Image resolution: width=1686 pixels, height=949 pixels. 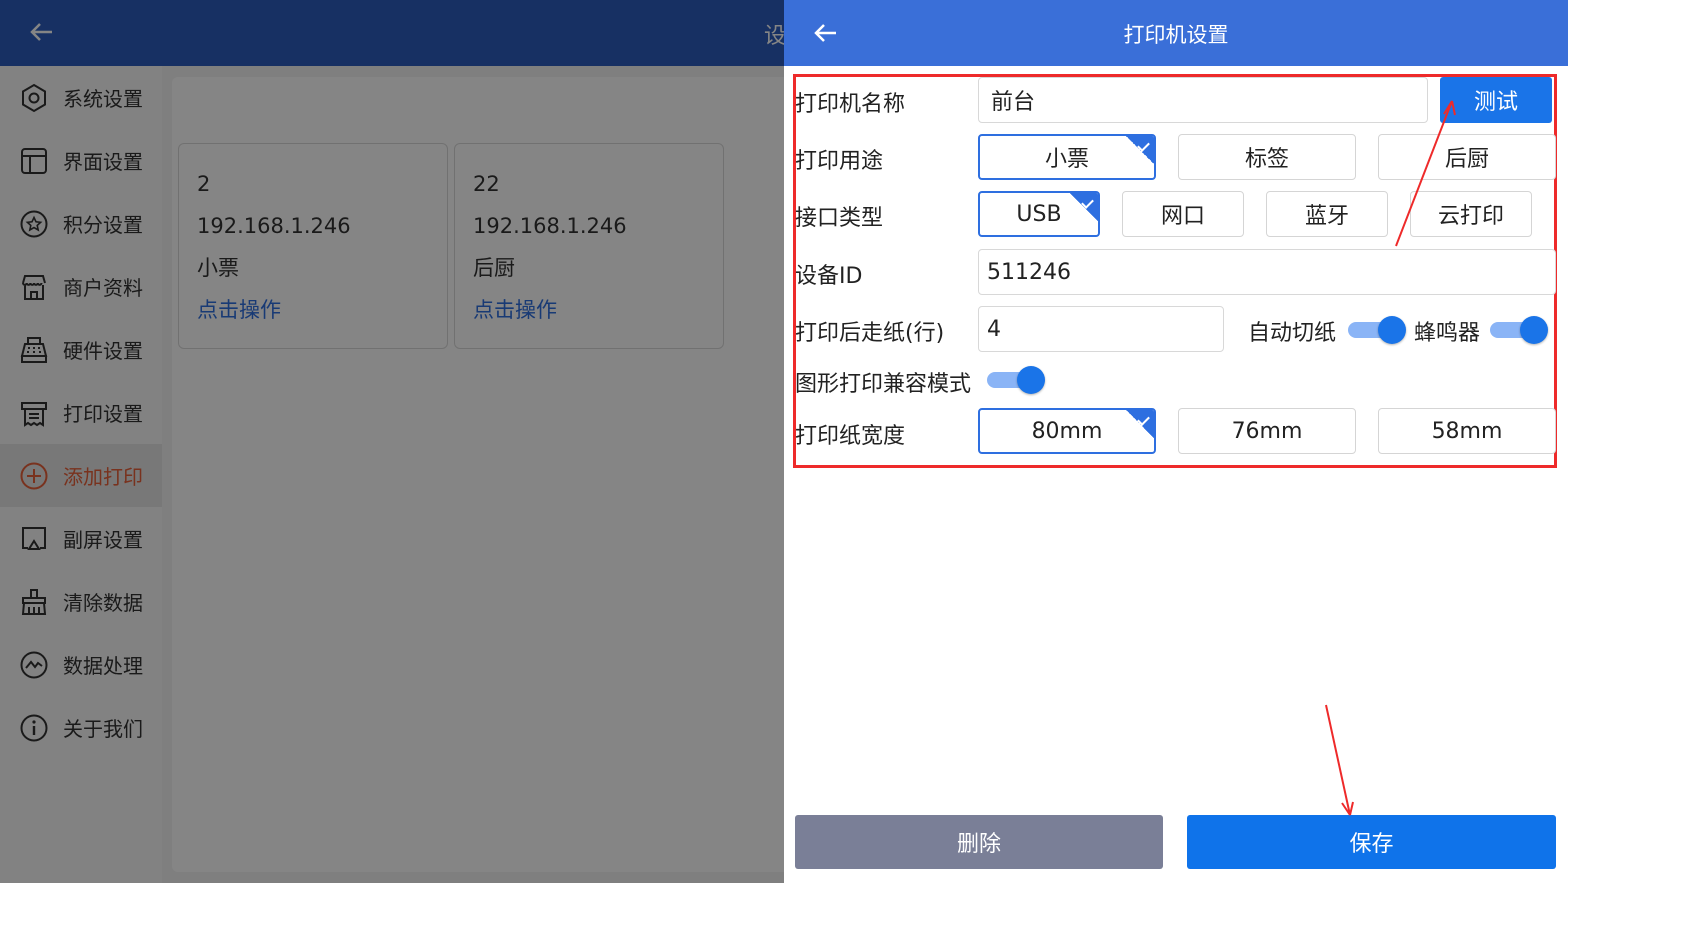 What do you see at coordinates (1266, 159) in the screenshot?
I see `option-label: 标签` at bounding box center [1266, 159].